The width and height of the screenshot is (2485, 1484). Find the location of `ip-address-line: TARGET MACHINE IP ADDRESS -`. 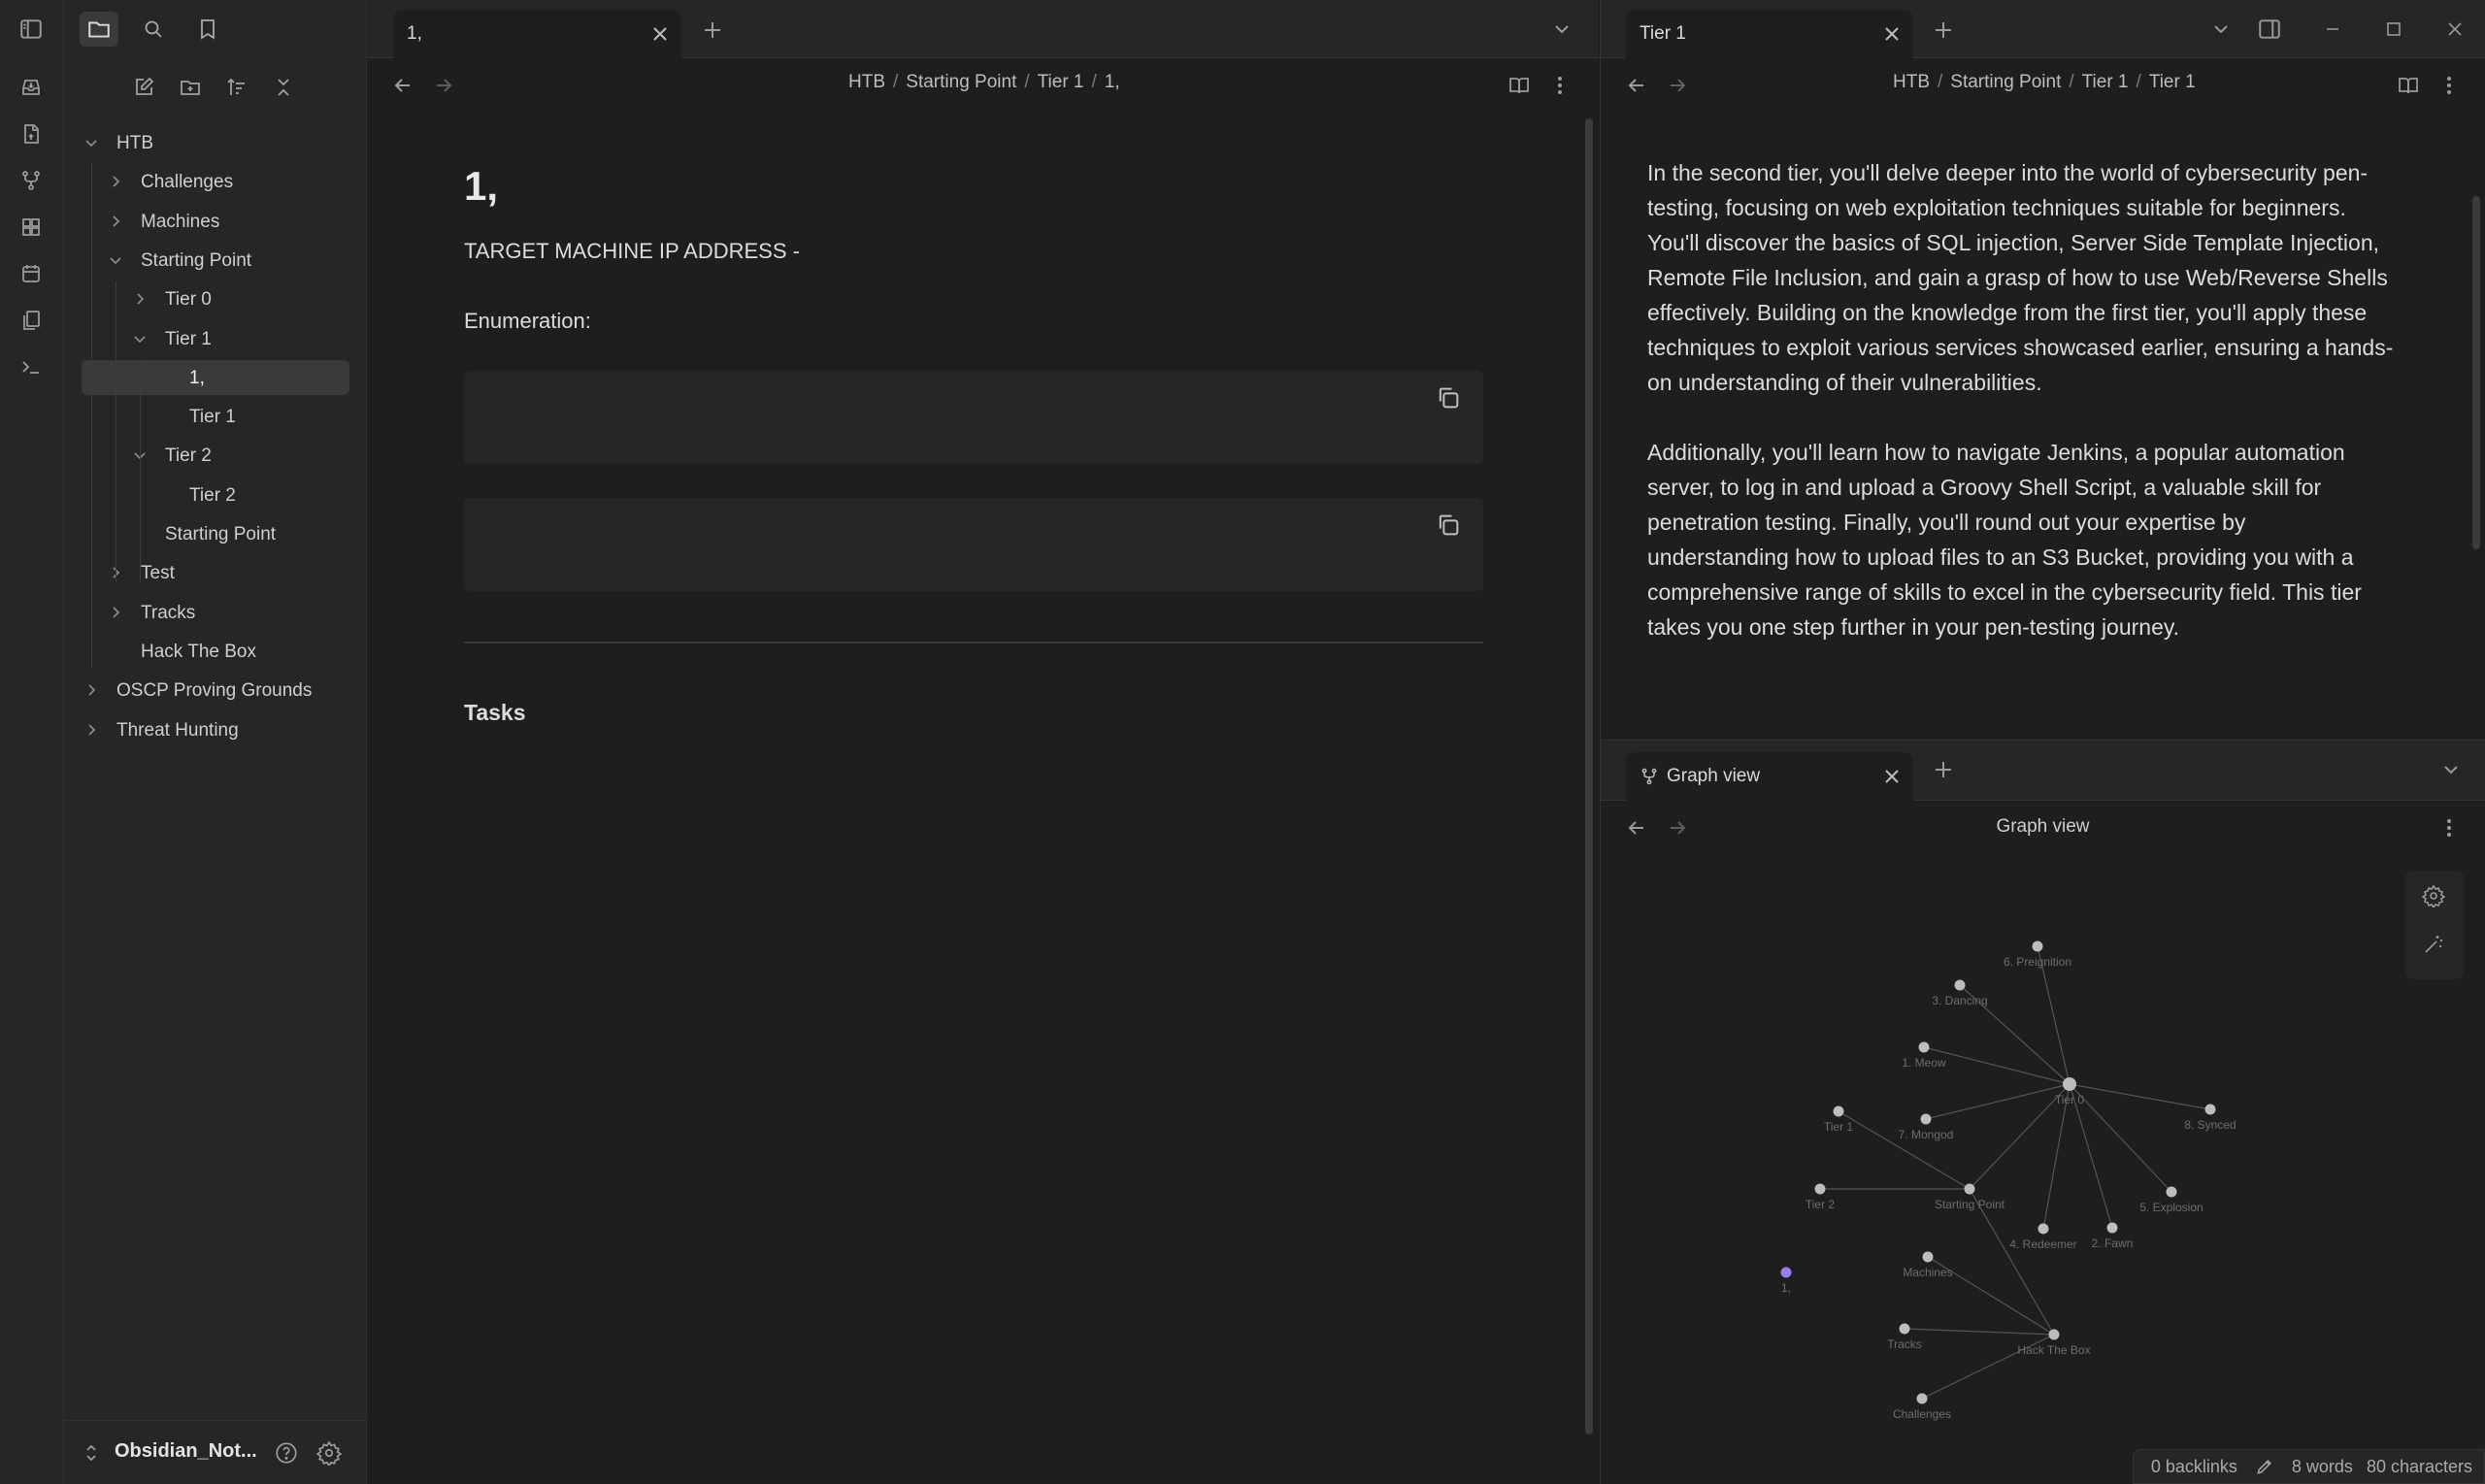

ip-address-line: TARGET MACHINE IP ADDRESS - is located at coordinates (632, 251).